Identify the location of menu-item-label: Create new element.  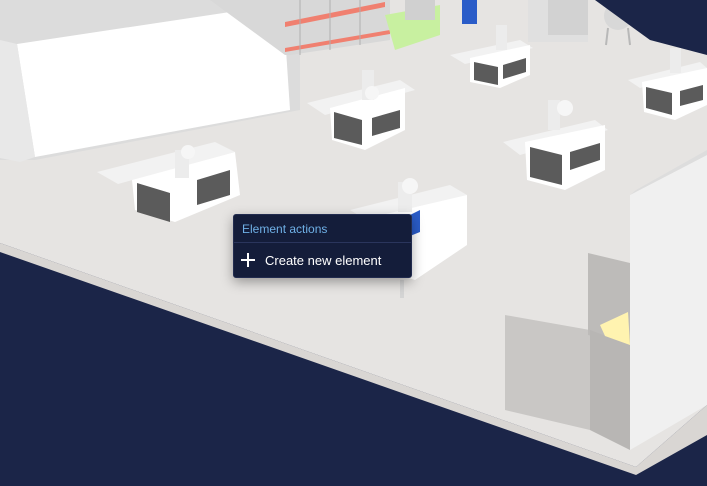
(323, 260).